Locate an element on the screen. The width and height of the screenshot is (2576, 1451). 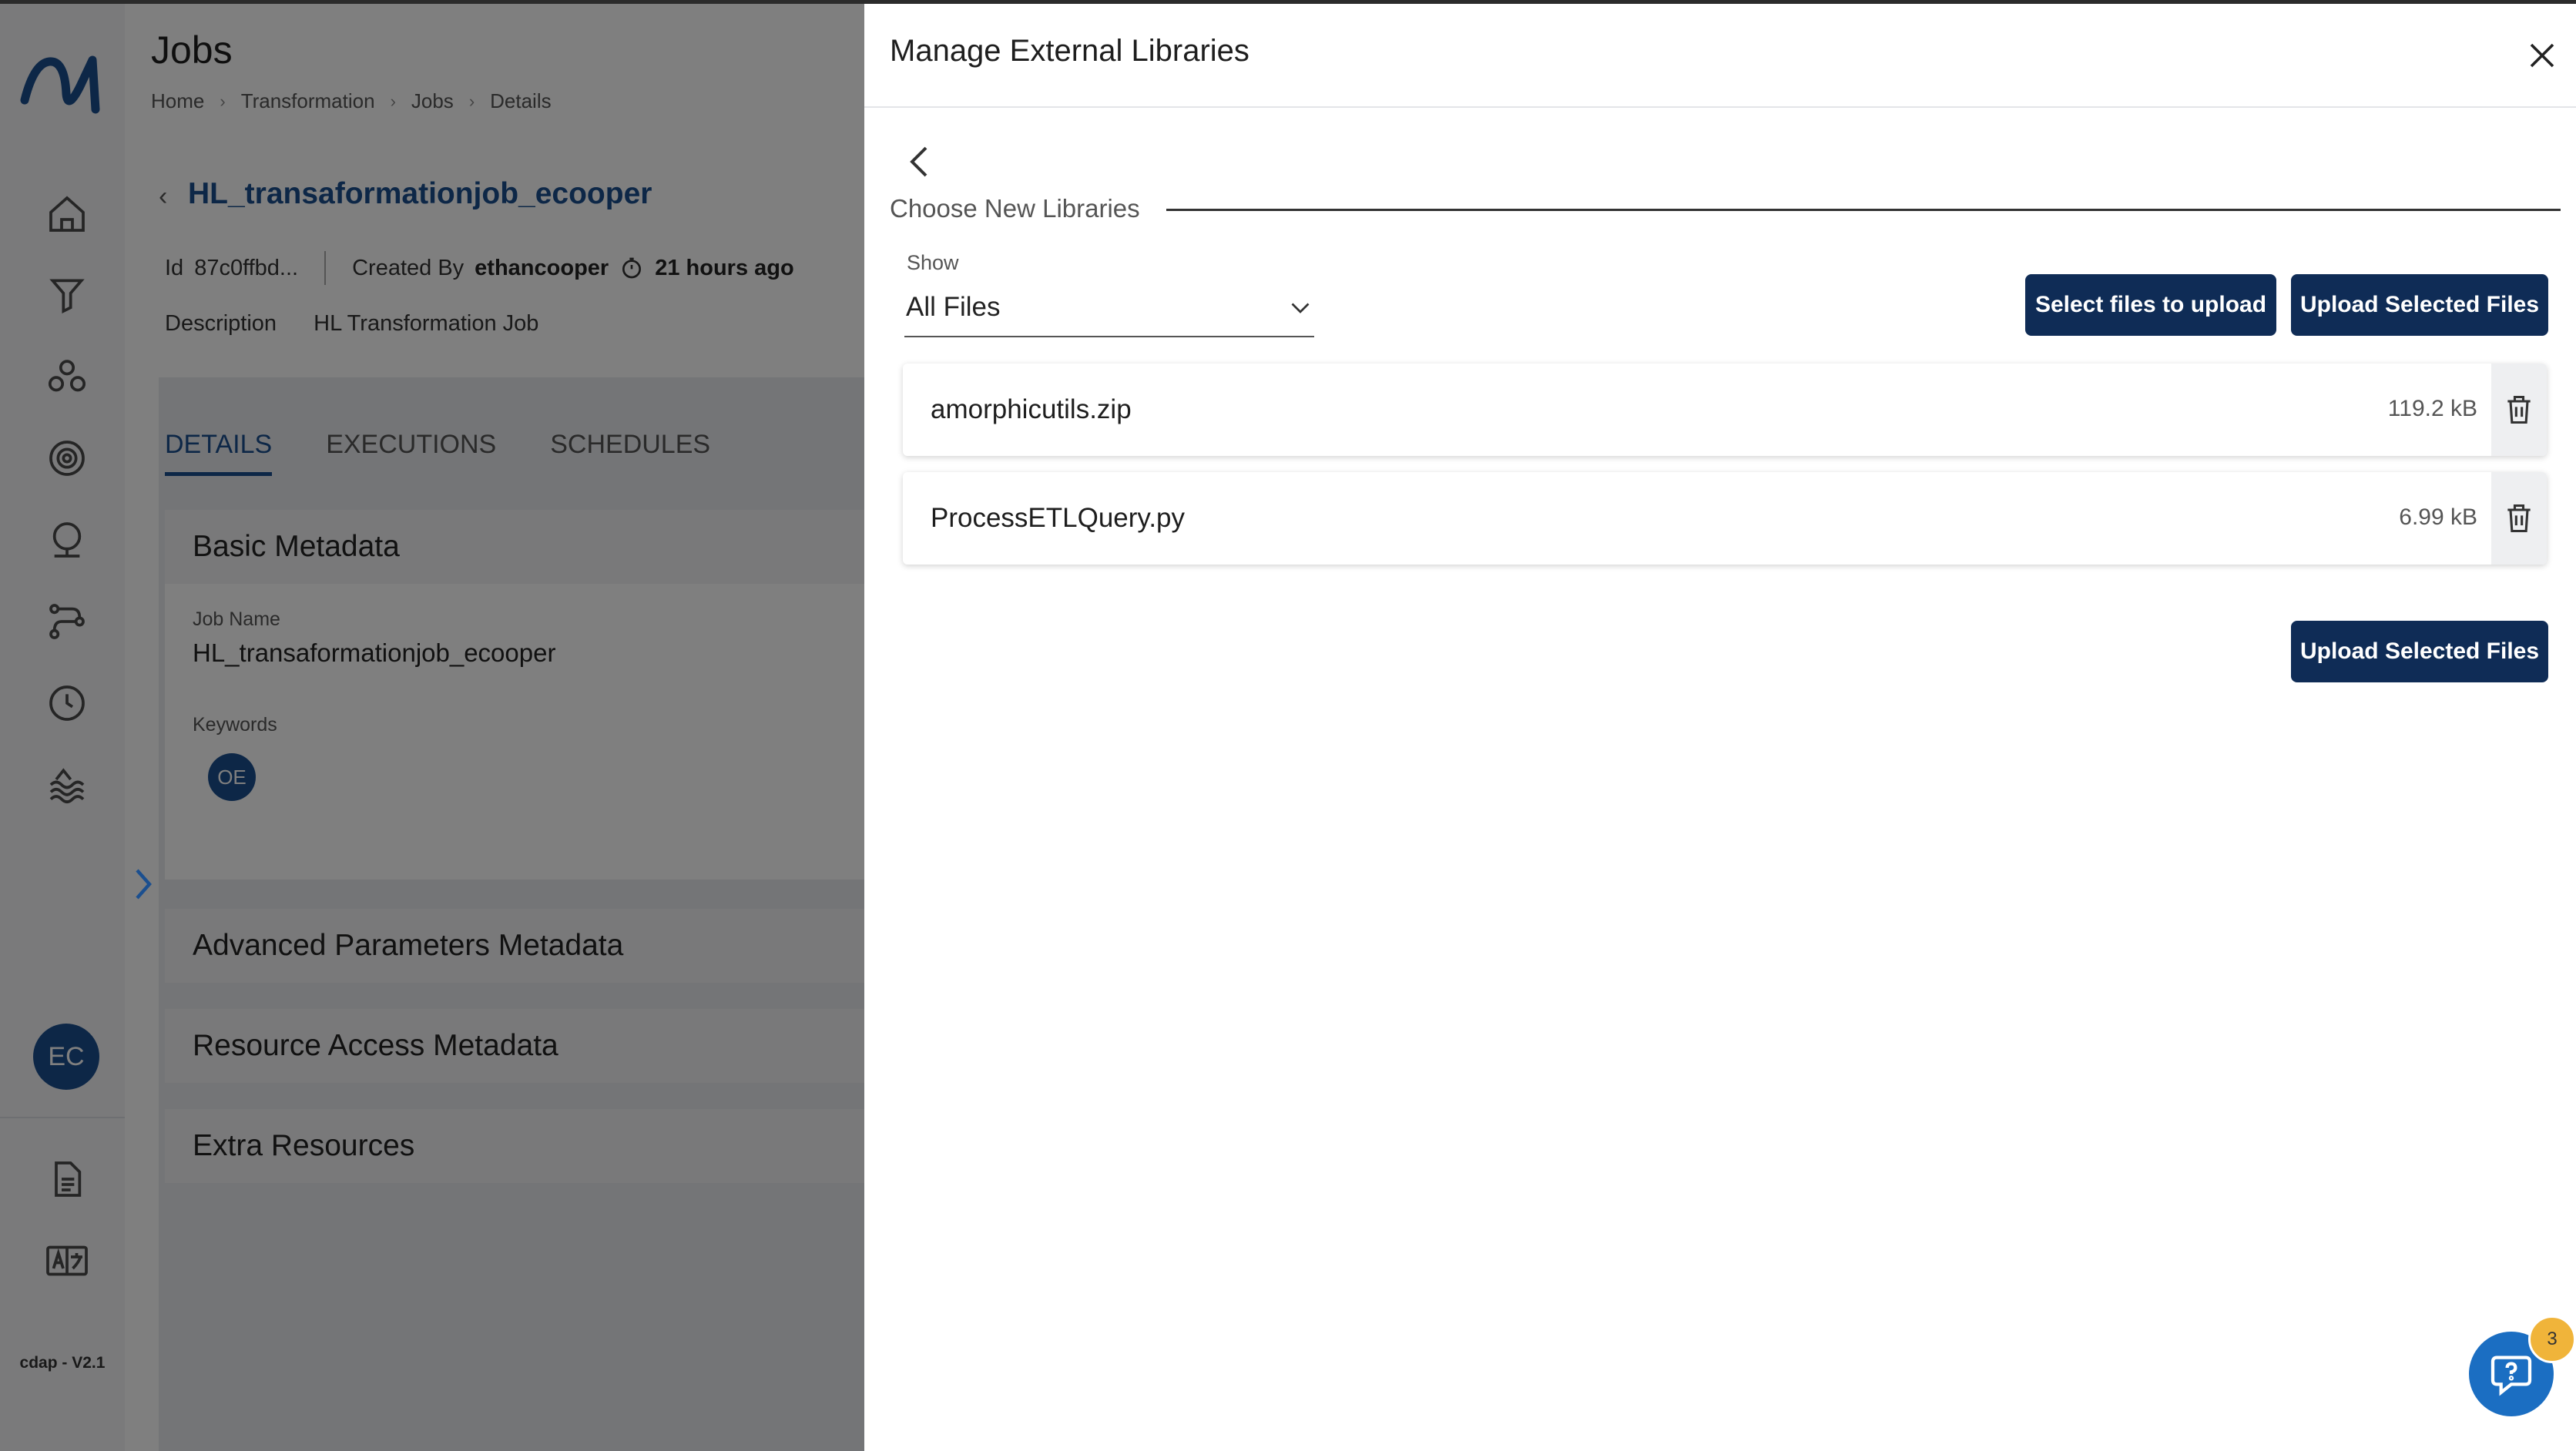
back-icon is located at coordinates (920, 162).